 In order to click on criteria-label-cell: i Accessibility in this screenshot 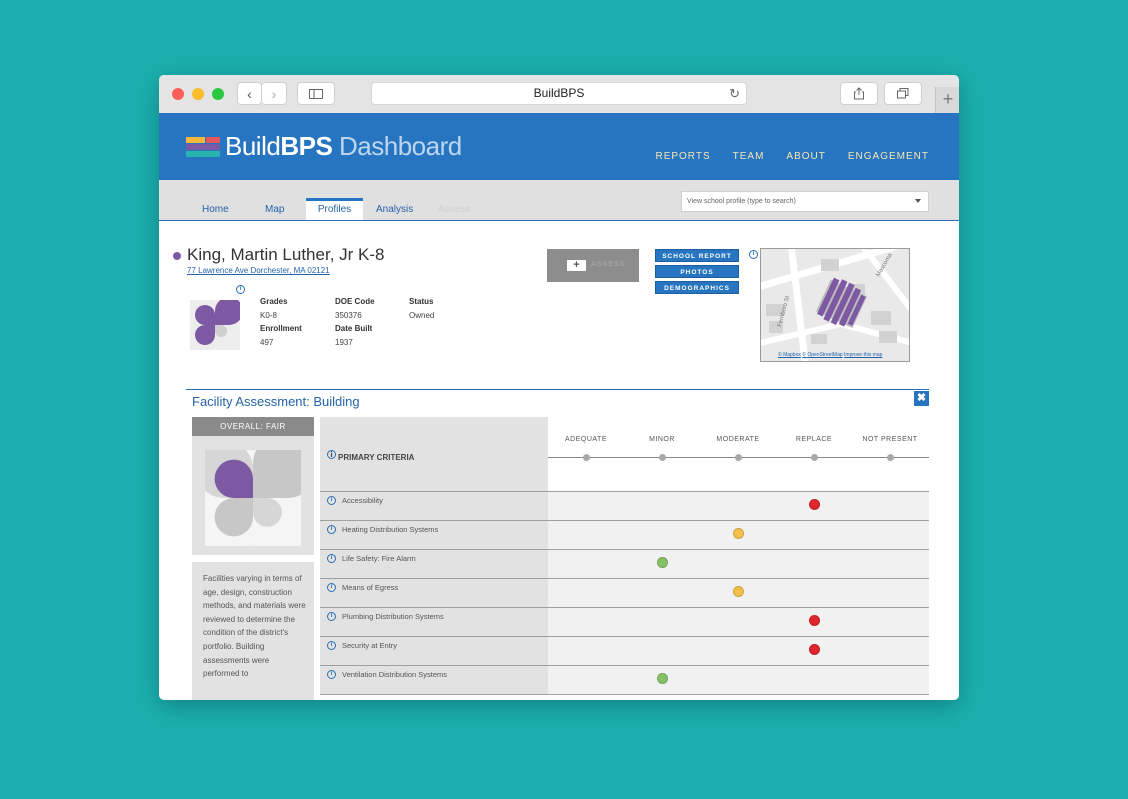, I will do `click(434, 506)`.